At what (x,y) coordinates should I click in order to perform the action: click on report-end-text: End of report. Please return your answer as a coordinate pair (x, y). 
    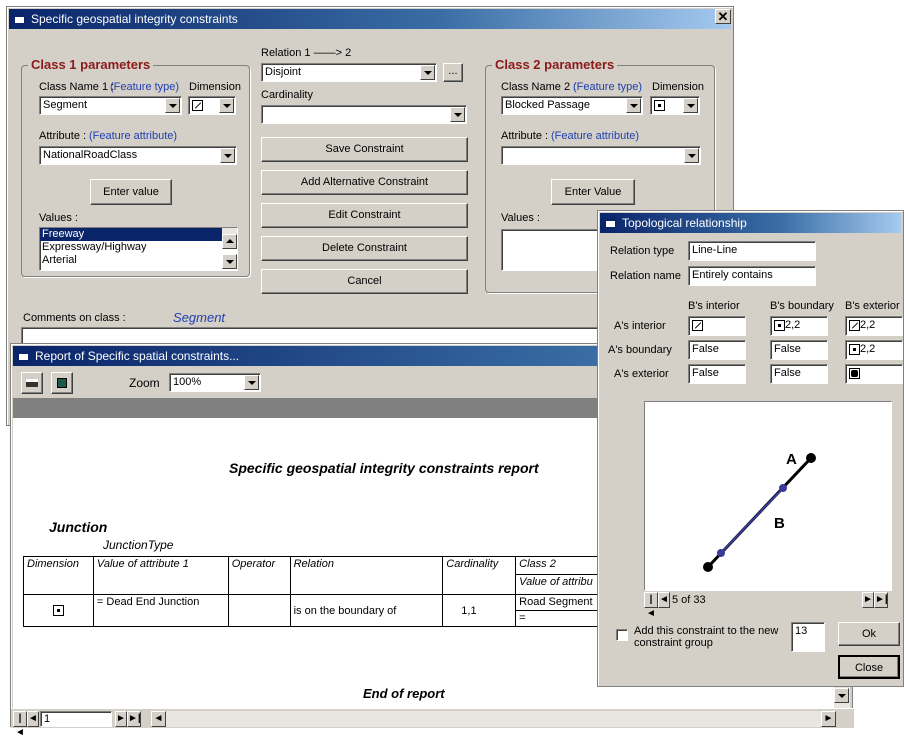
    Looking at the image, I should click on (404, 693).